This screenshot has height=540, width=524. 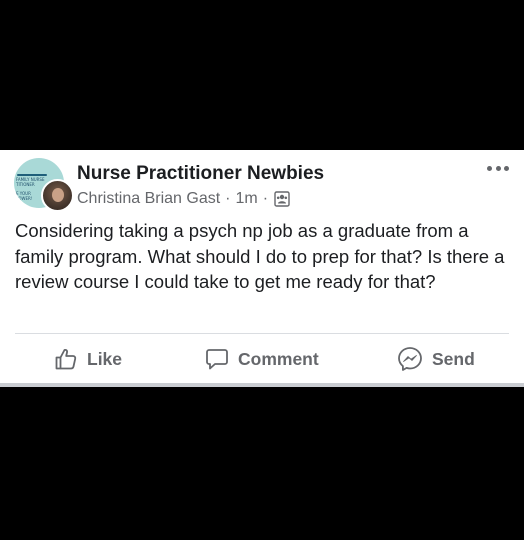 I want to click on post-time: 1m, so click(x=247, y=199).